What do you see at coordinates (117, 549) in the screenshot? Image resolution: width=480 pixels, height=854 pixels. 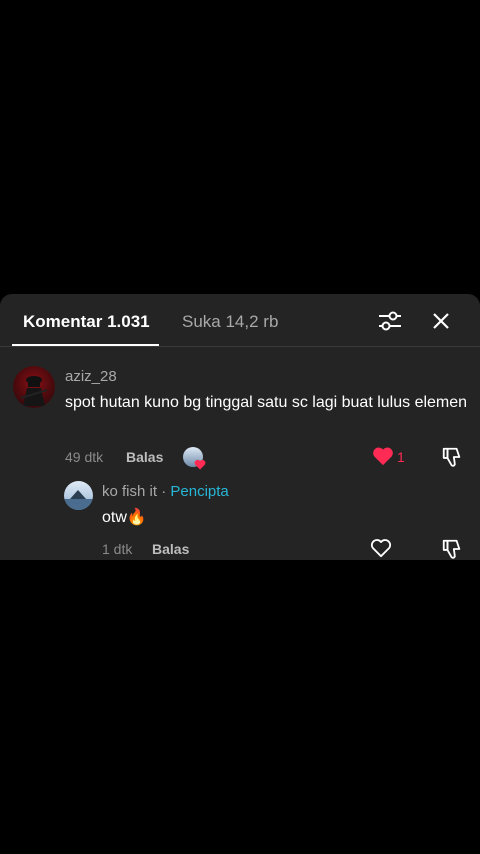 I see `reply-time: 1 dtk` at bounding box center [117, 549].